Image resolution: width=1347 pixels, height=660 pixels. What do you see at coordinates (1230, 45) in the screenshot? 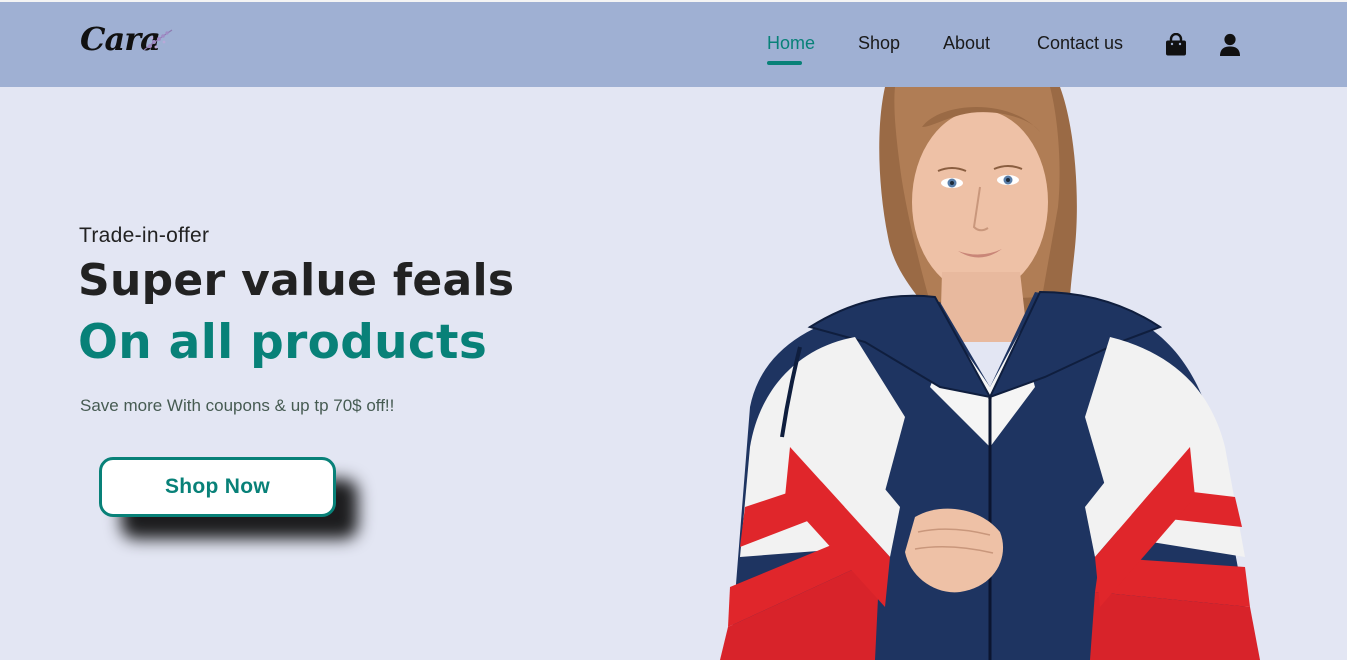
I see `user-icon` at bounding box center [1230, 45].